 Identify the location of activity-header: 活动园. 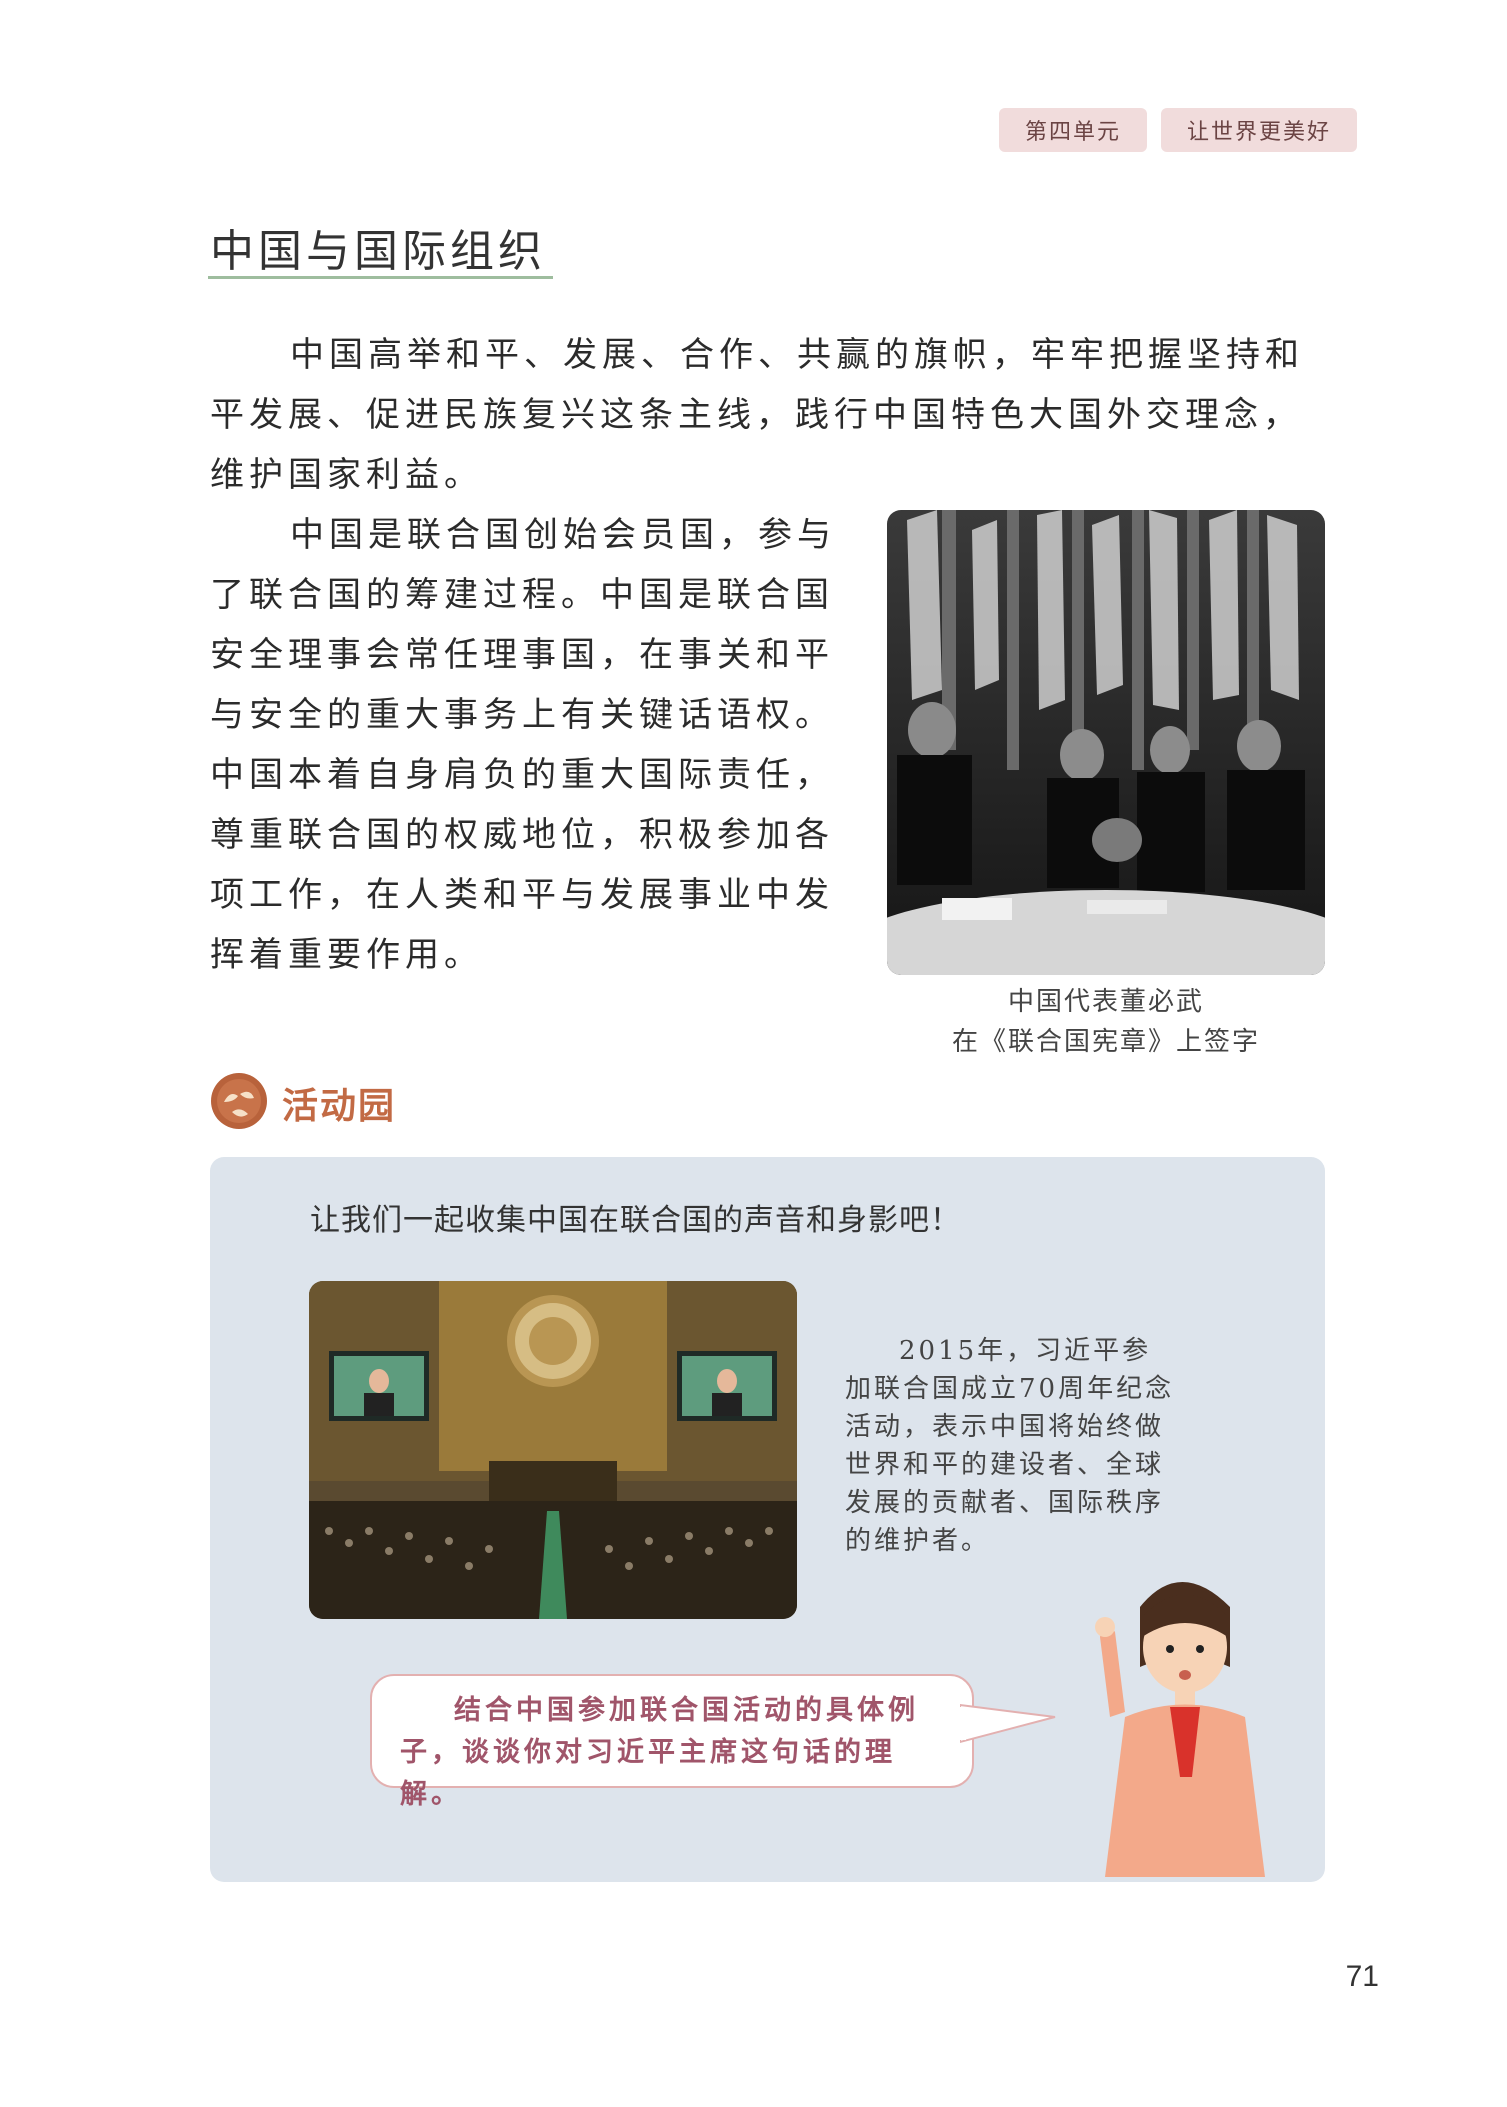
(303, 1103).